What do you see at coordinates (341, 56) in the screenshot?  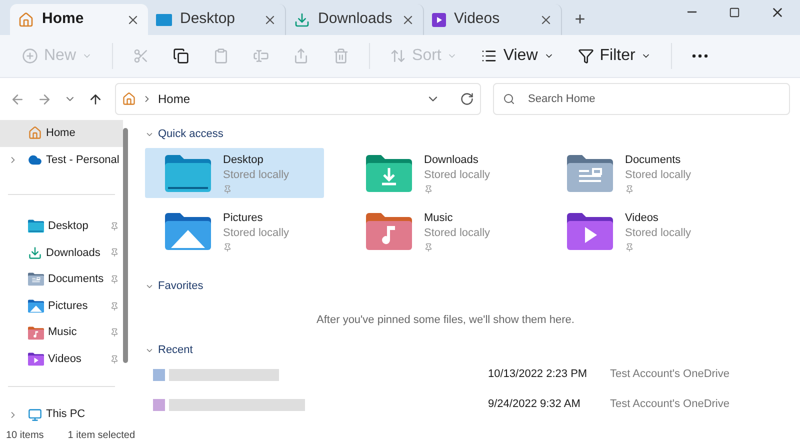 I see `delete-icon` at bounding box center [341, 56].